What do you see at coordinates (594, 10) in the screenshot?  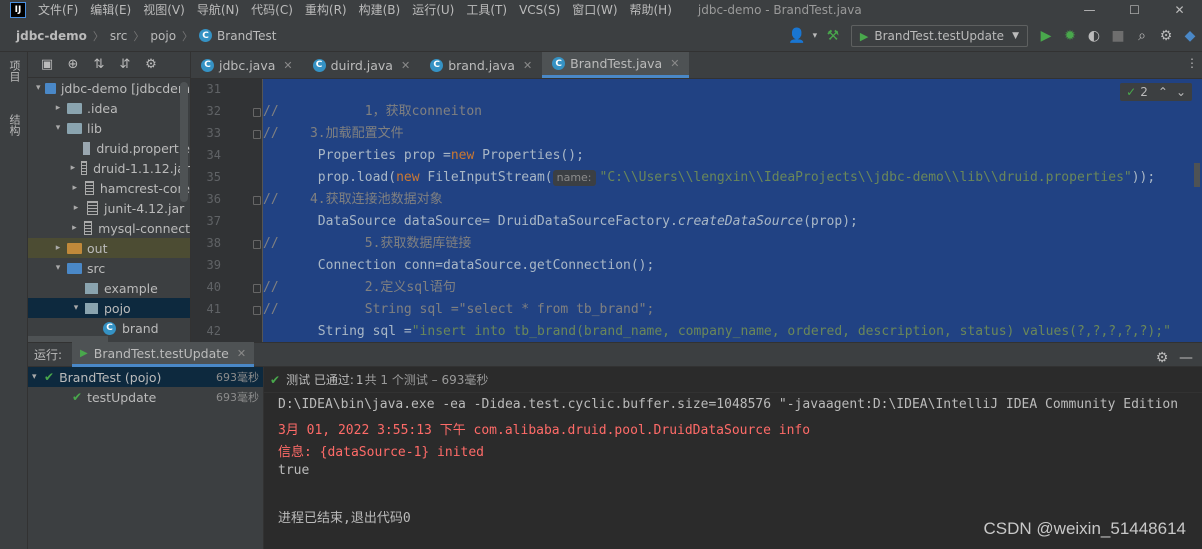 I see `menu-window: 窗口(W)` at bounding box center [594, 10].